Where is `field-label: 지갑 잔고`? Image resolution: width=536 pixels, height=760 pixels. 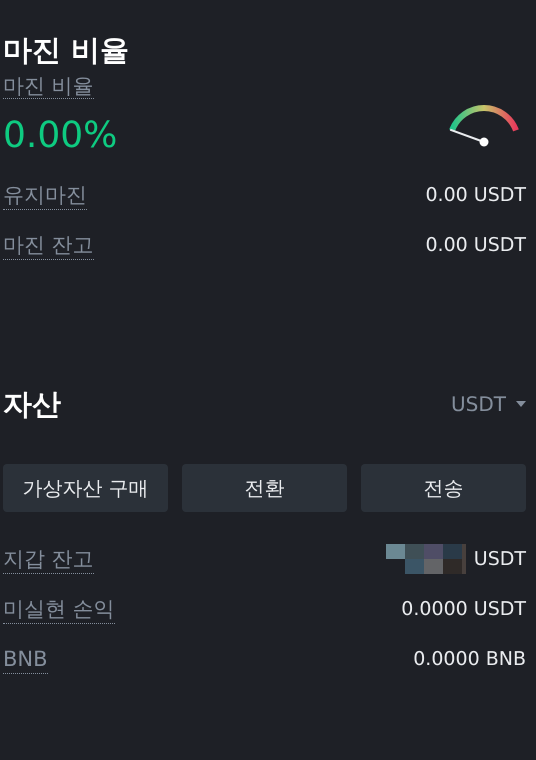 field-label: 지갑 잔고 is located at coordinates (48, 559).